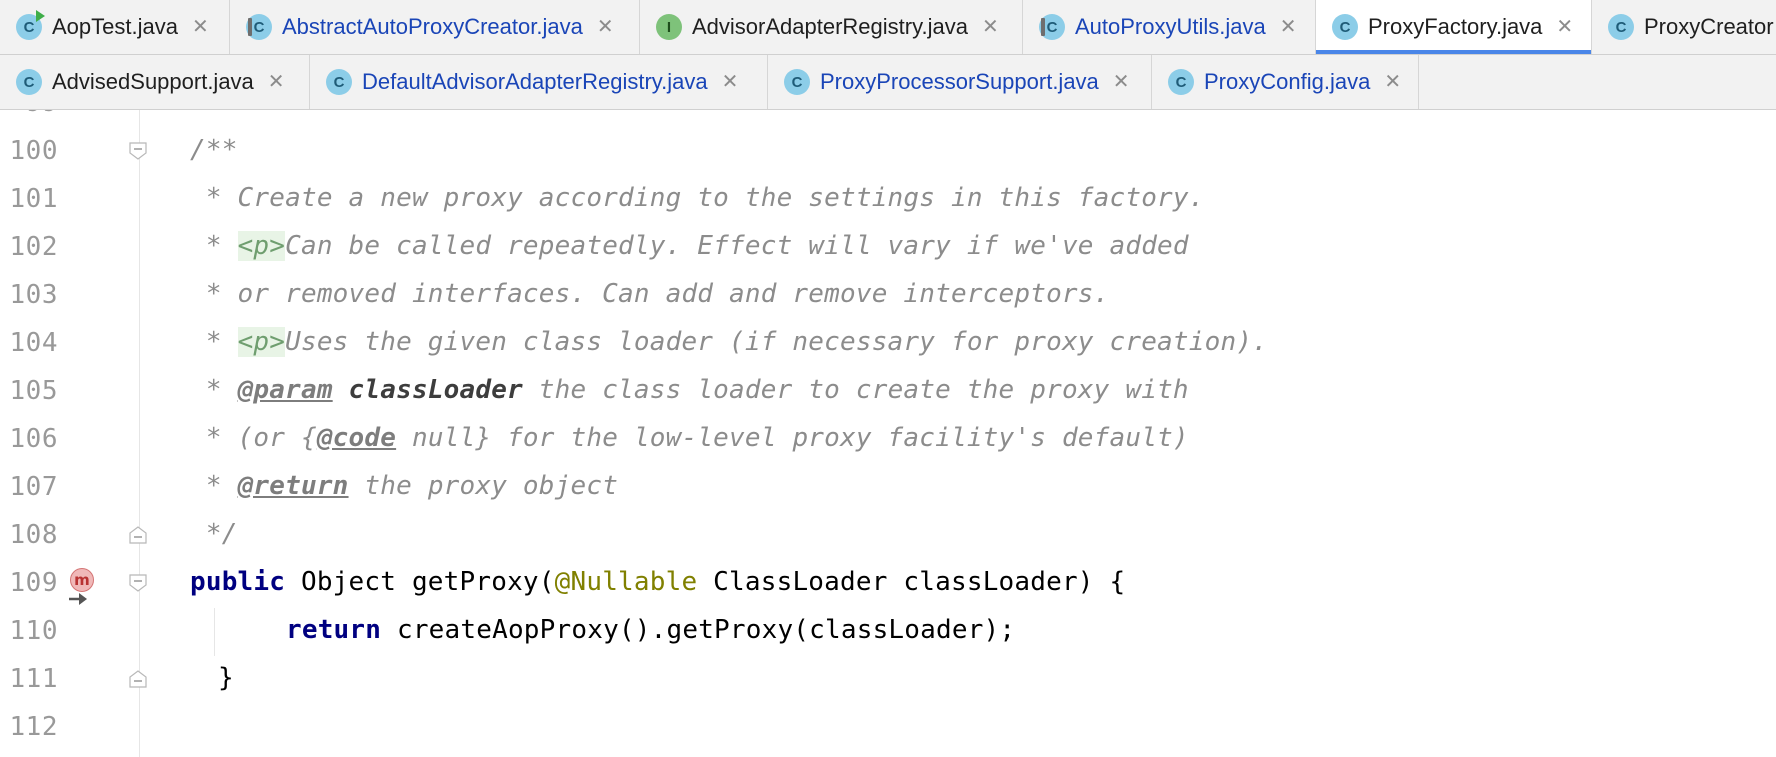  Describe the element at coordinates (30, 25) in the screenshot. I see `run-class-icon: C` at that location.